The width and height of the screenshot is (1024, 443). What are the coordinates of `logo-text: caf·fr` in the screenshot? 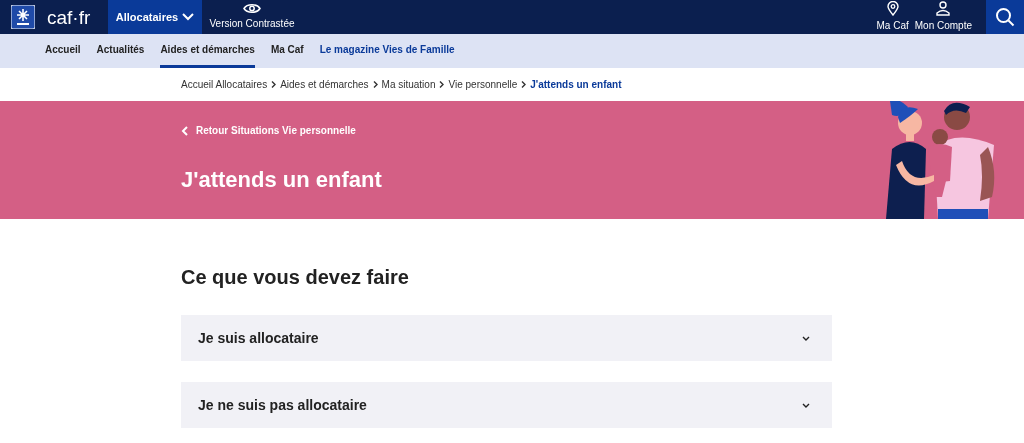 It's located at (69, 17).